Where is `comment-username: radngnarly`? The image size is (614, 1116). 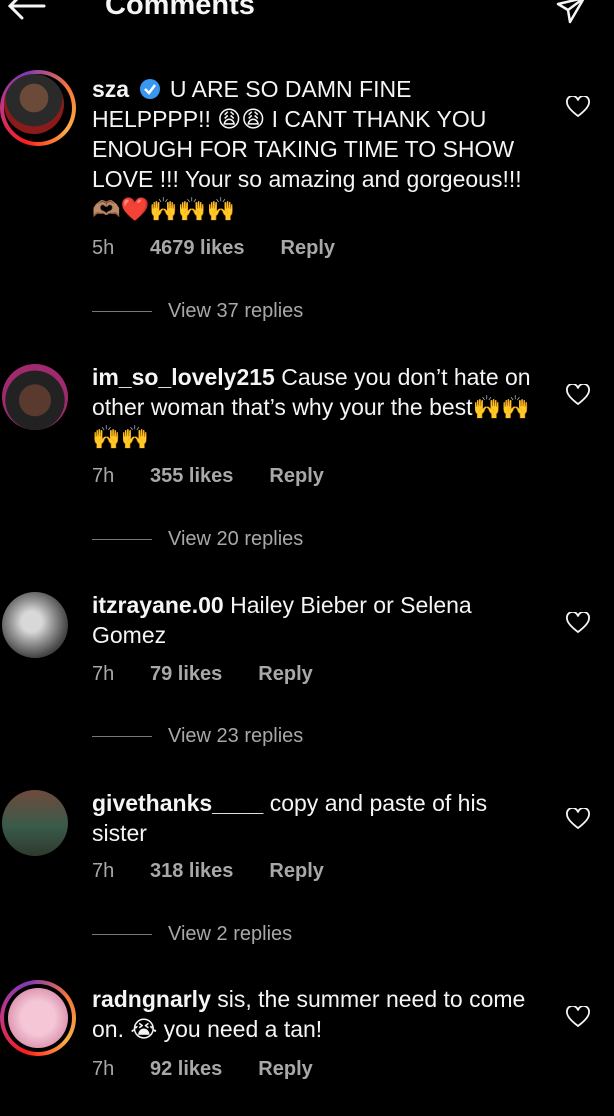 comment-username: radngnarly is located at coordinates (151, 999).